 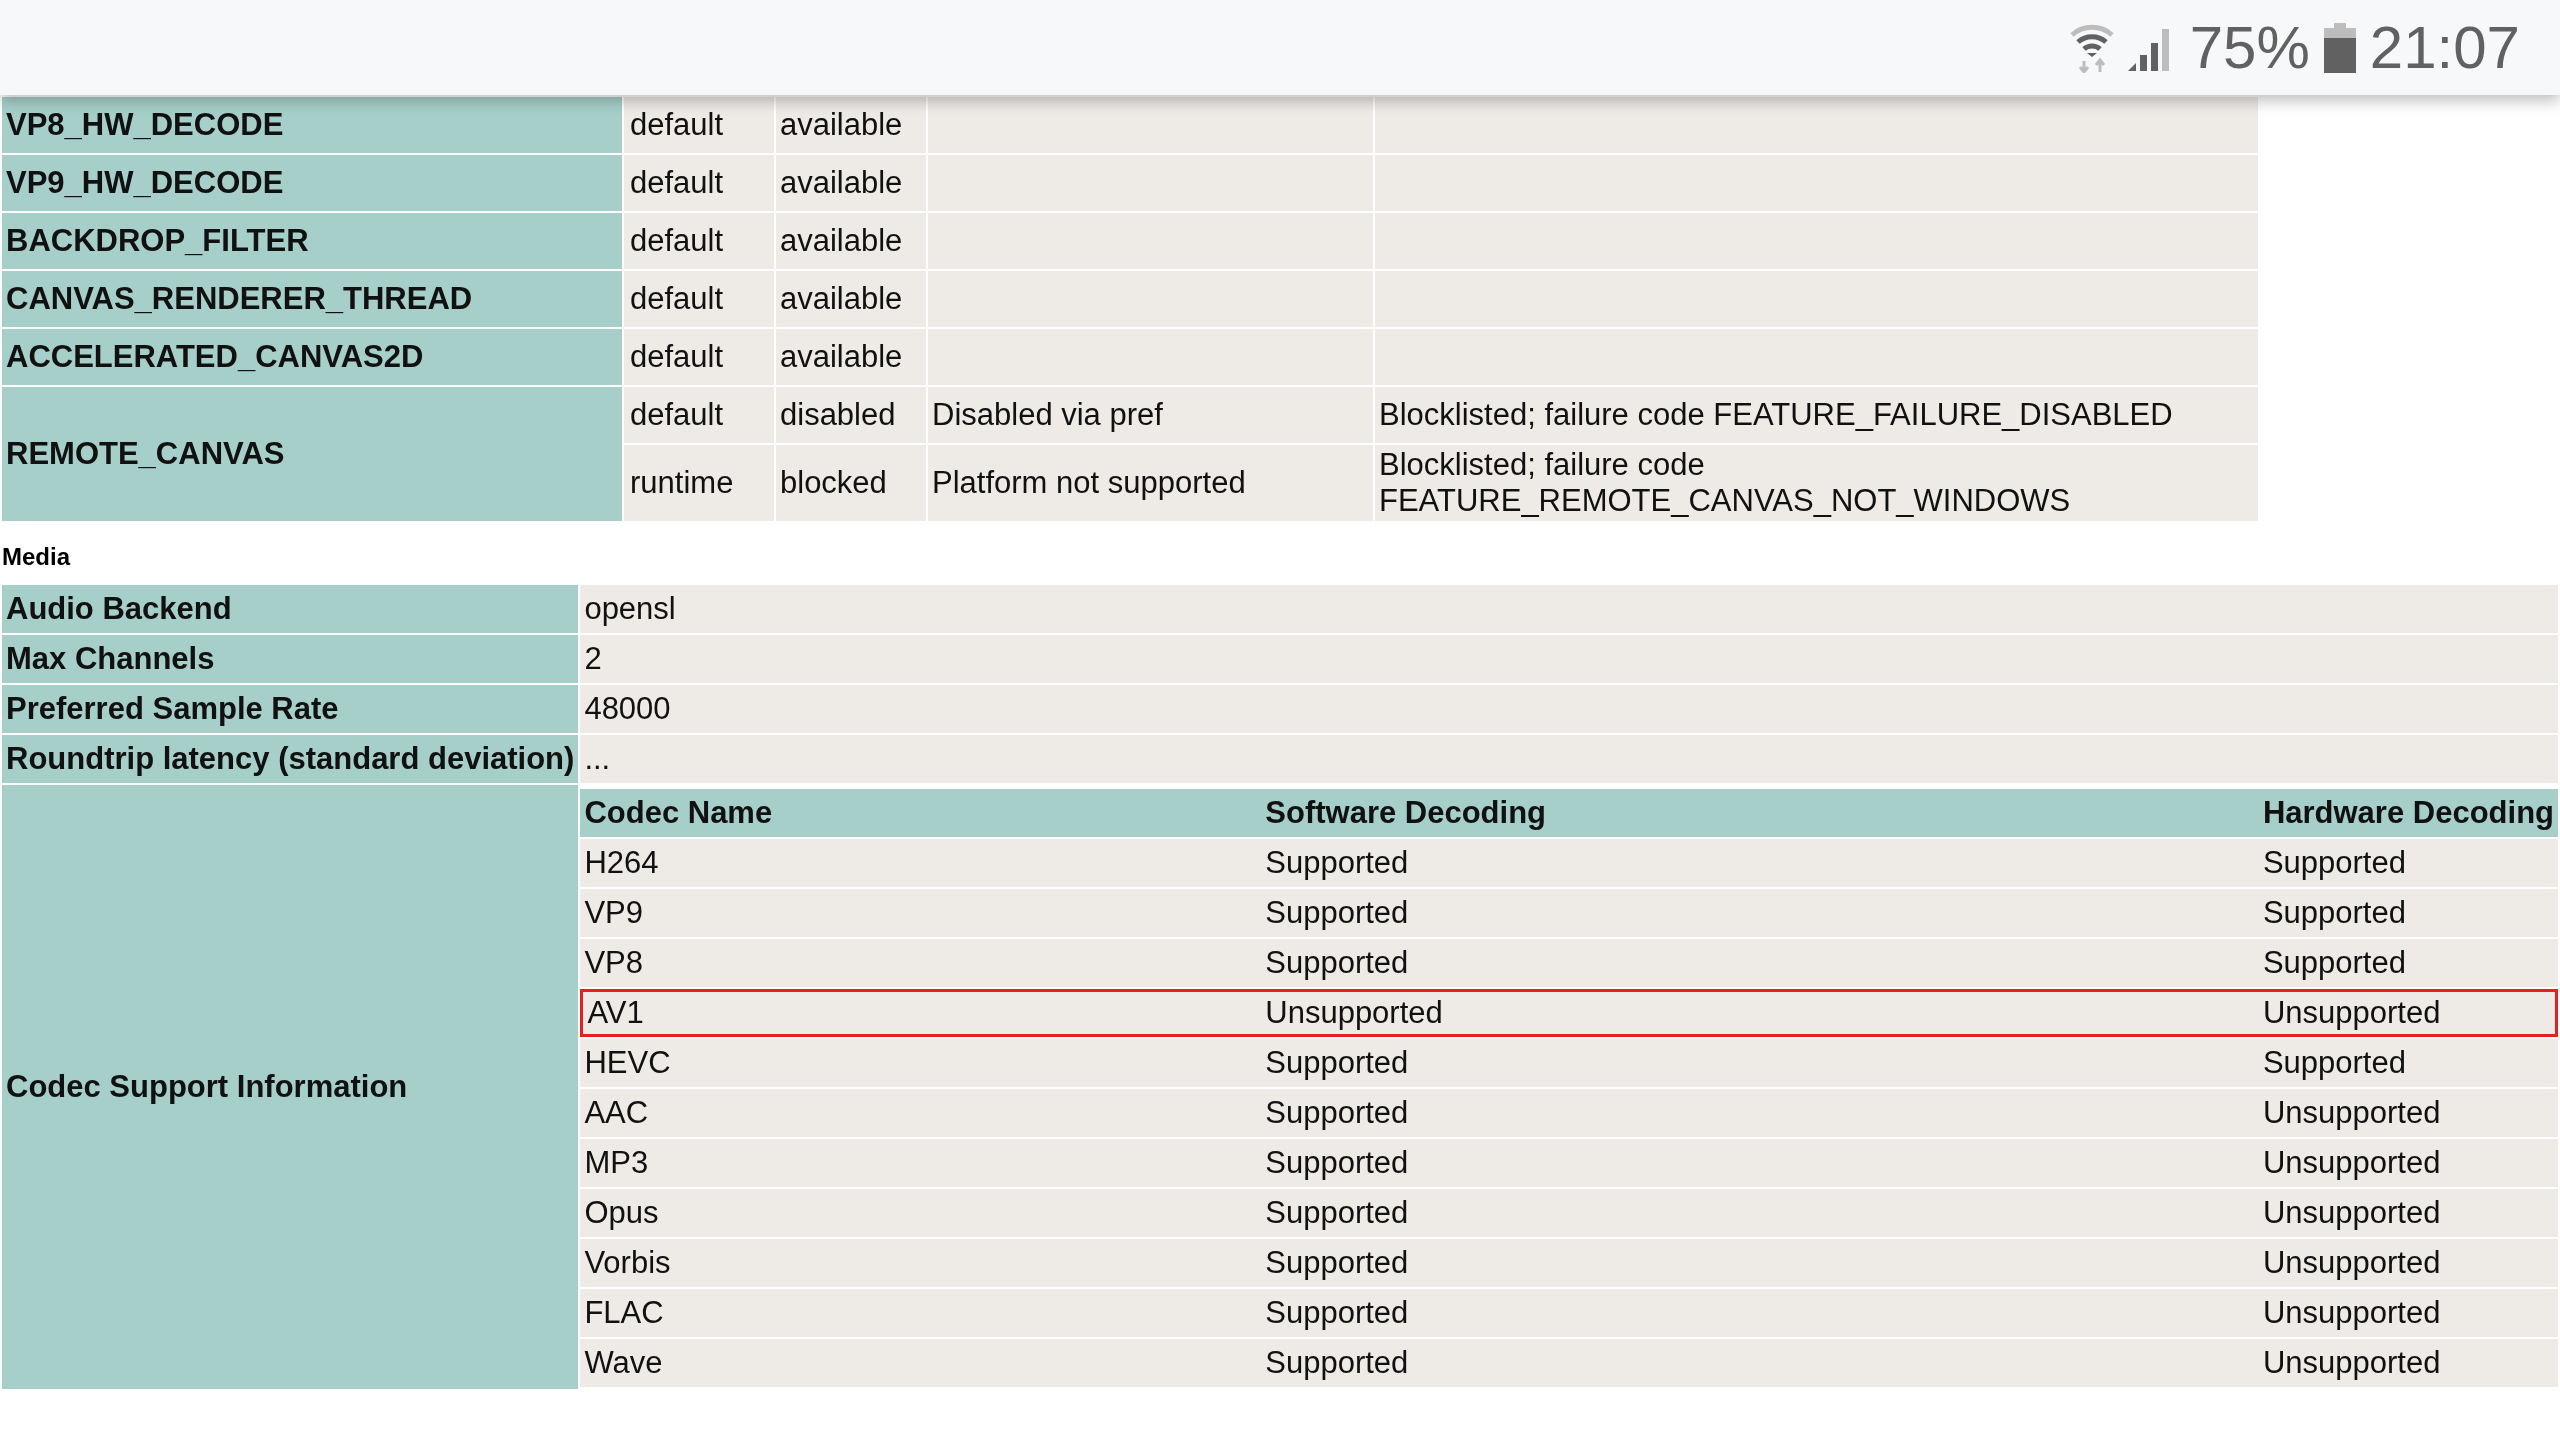 What do you see at coordinates (312, 125) in the screenshot?
I see `feature-name: VP8_HW_DECODE` at bounding box center [312, 125].